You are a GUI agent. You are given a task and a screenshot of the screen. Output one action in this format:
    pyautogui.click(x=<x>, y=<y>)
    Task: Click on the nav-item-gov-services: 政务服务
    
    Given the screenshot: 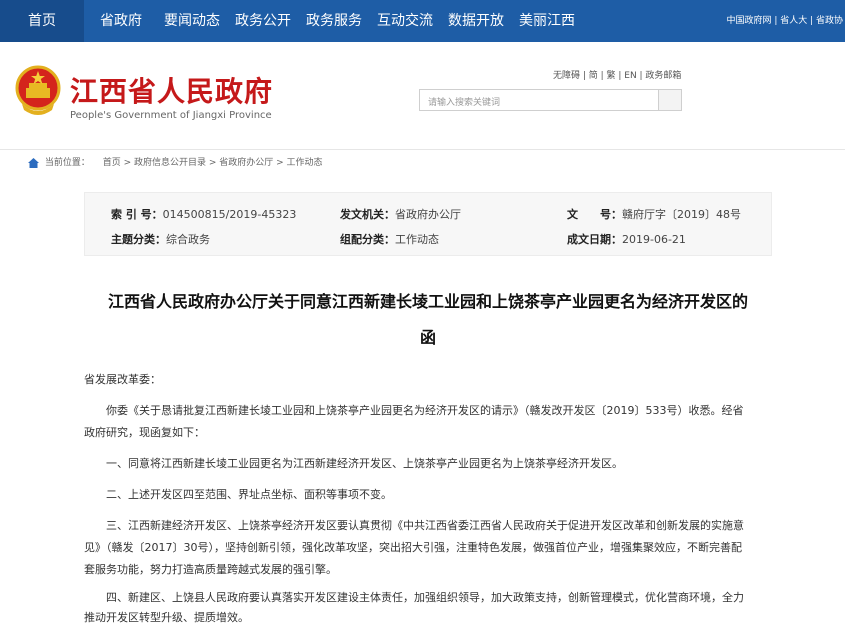 What is the action you would take?
    pyautogui.click(x=334, y=21)
    